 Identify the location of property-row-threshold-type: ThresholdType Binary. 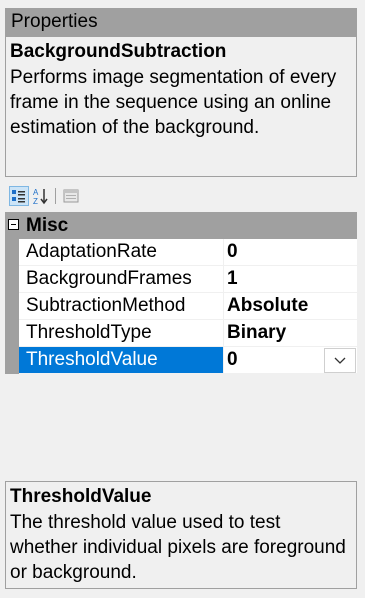
(181, 333).